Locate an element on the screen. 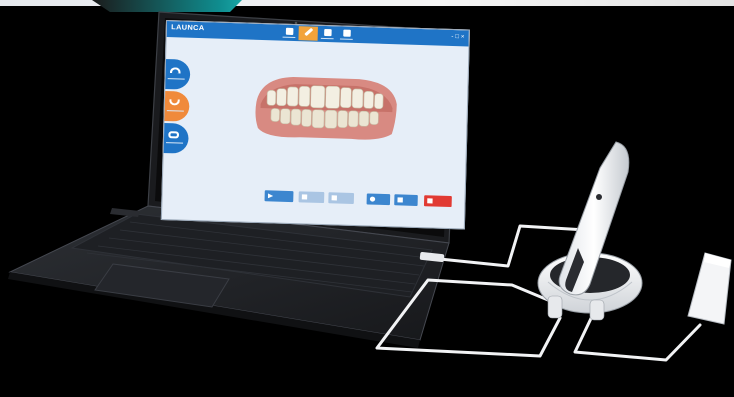  bite-button is located at coordinates (174, 138).